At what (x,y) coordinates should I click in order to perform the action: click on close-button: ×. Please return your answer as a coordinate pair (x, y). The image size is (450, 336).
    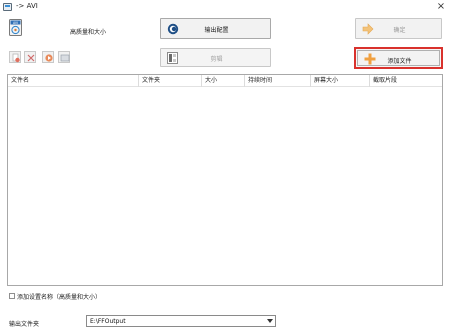
    Looking at the image, I should click on (441, 6).